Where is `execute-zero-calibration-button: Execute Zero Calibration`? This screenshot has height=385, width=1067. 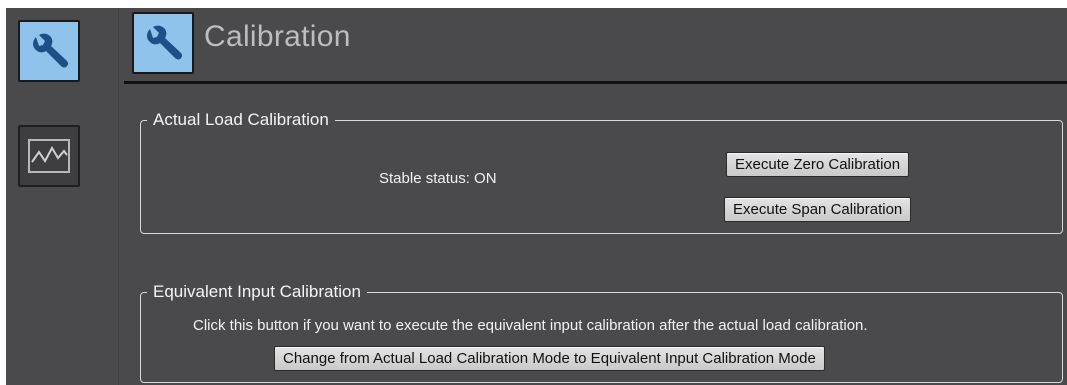 execute-zero-calibration-button: Execute Zero Calibration is located at coordinates (818, 164).